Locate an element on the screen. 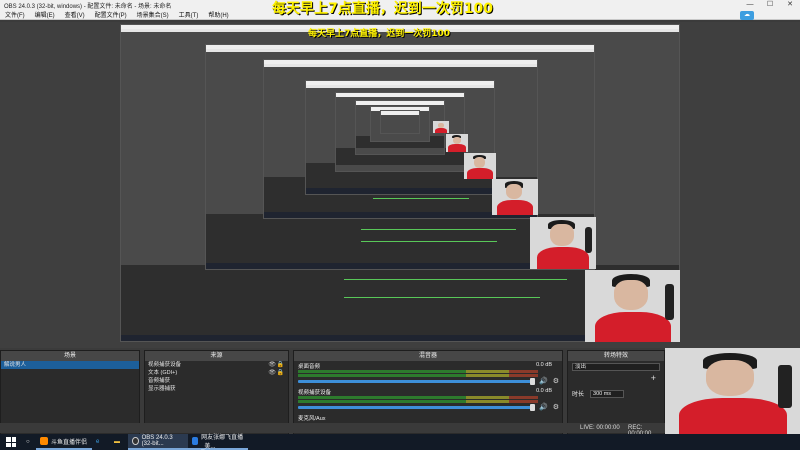 The height and width of the screenshot is (450, 800). menu-tools: 工具(T) is located at coordinates (189, 14).